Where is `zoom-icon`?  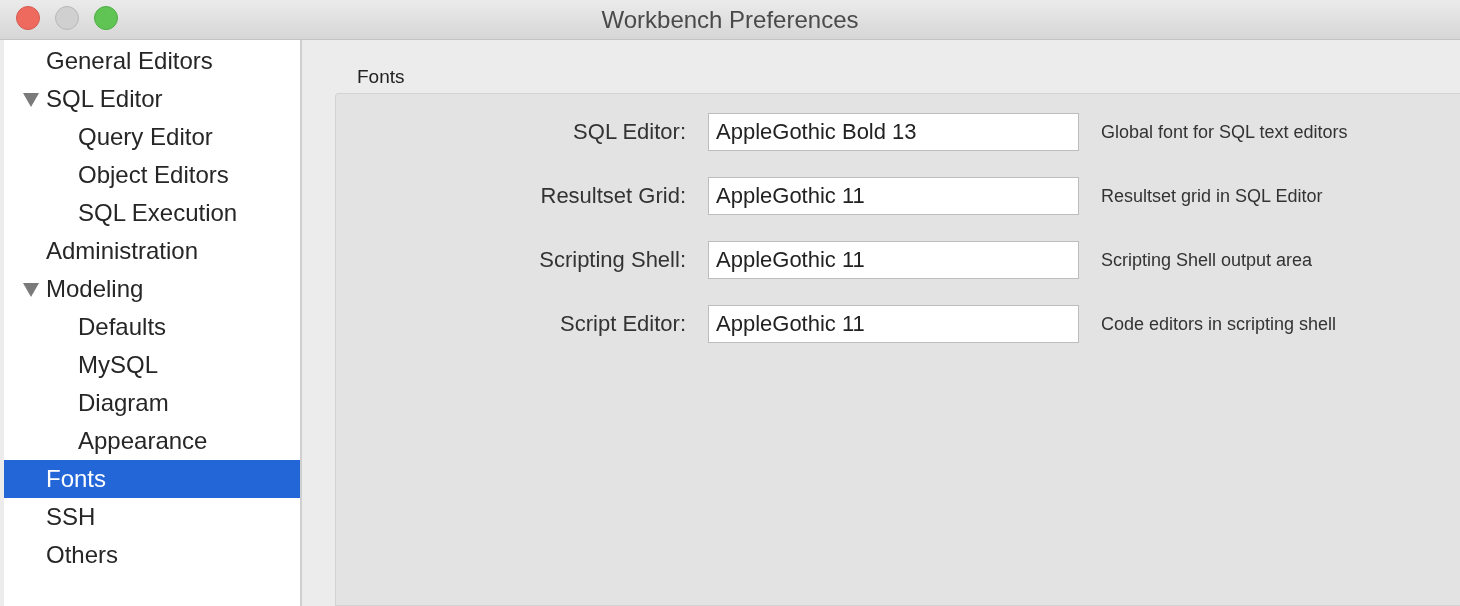 zoom-icon is located at coordinates (106, 18).